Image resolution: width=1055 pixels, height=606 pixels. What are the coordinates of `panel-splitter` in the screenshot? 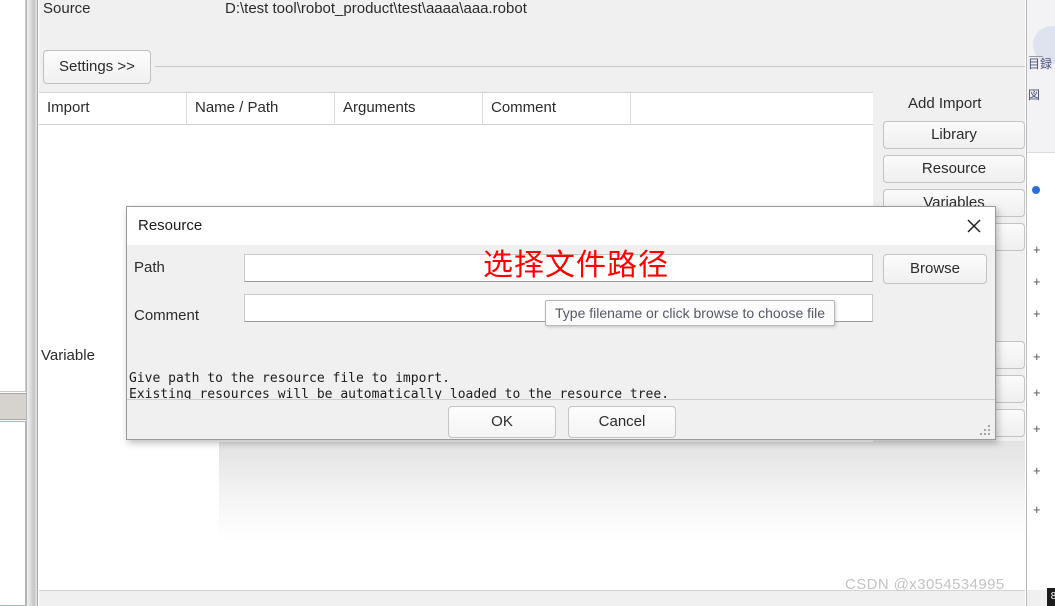 It's located at (32, 303).